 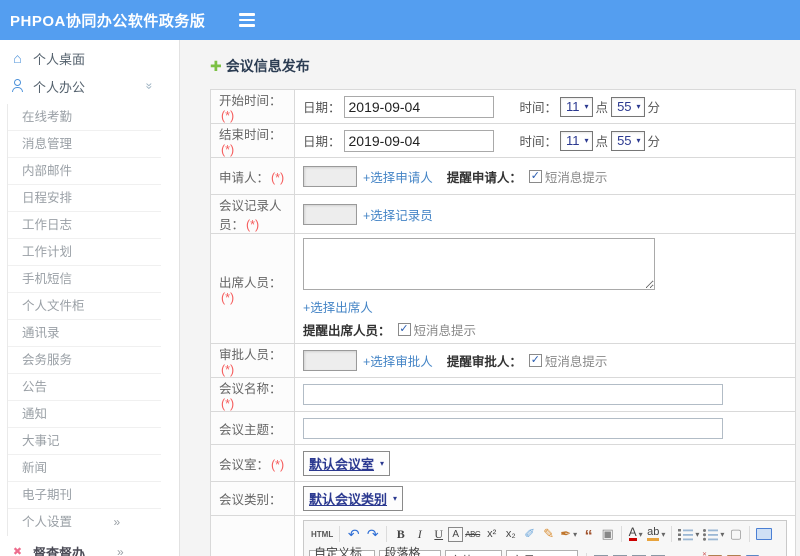 I want to click on subscript-icon: x₂, so click(x=510, y=534).